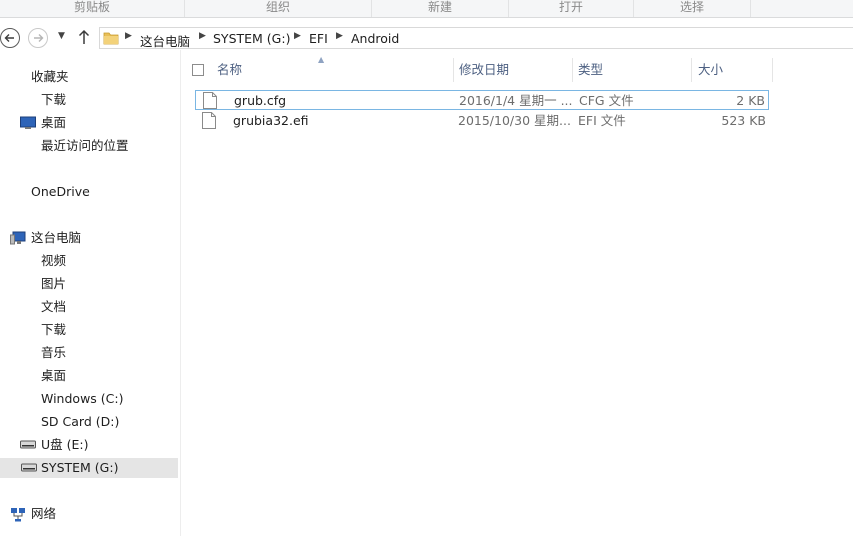  Describe the element at coordinates (318, 38) in the screenshot. I see `breadcrumb-efi: EFI` at that location.